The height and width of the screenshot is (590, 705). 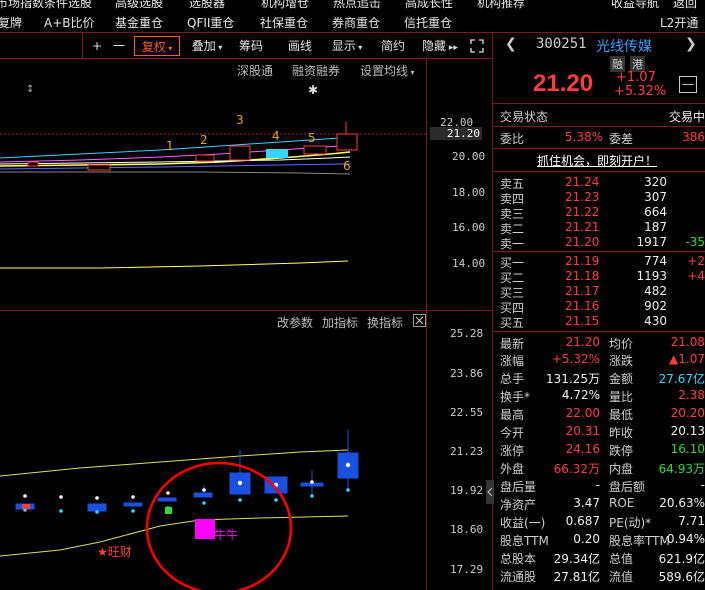 What do you see at coordinates (204, 140) in the screenshot?
I see `marker-label: 2` at bounding box center [204, 140].